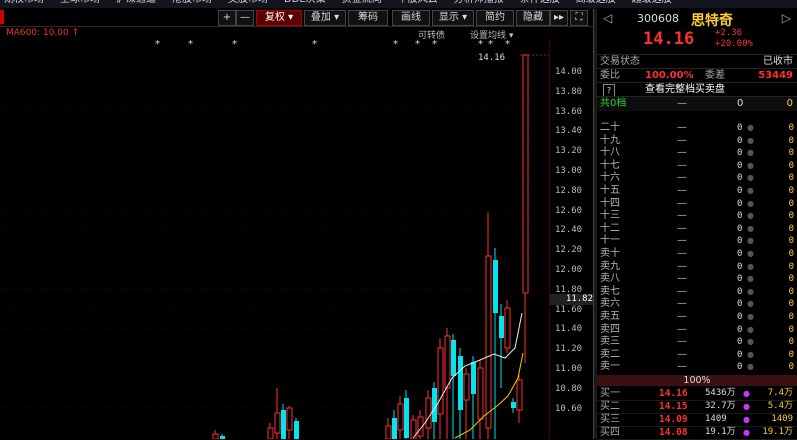  I want to click on sell-level-row: 十二 — 0 ● 0, so click(697, 229).